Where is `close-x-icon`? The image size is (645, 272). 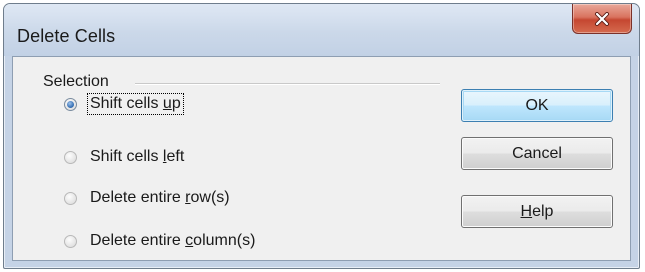 close-x-icon is located at coordinates (602, 18).